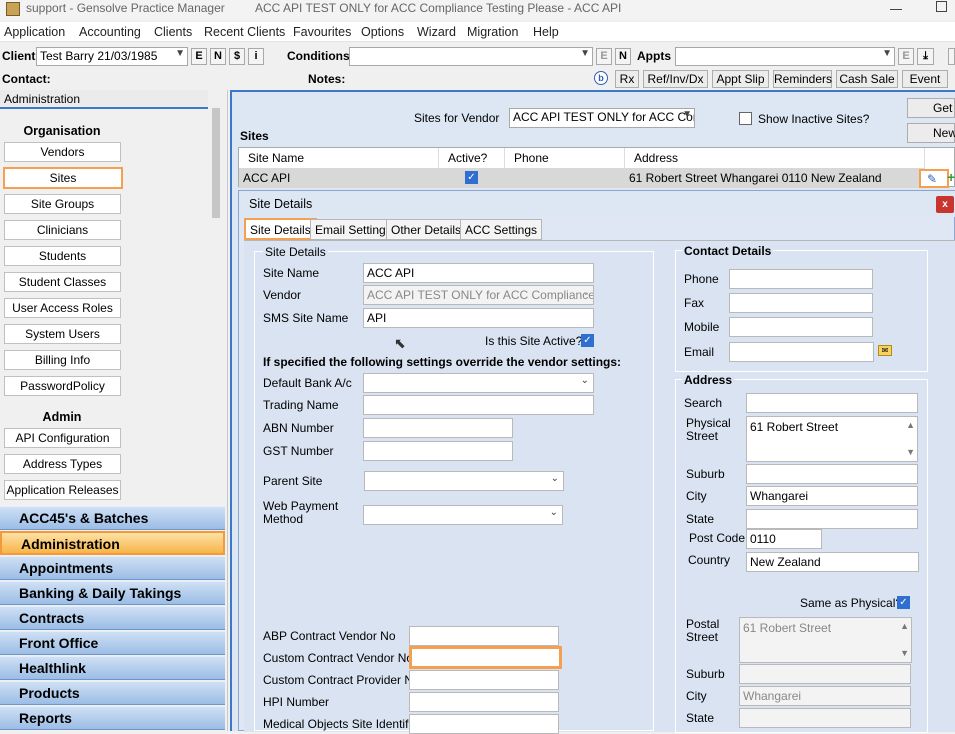  I want to click on show-inactive-checkbox, so click(745, 118).